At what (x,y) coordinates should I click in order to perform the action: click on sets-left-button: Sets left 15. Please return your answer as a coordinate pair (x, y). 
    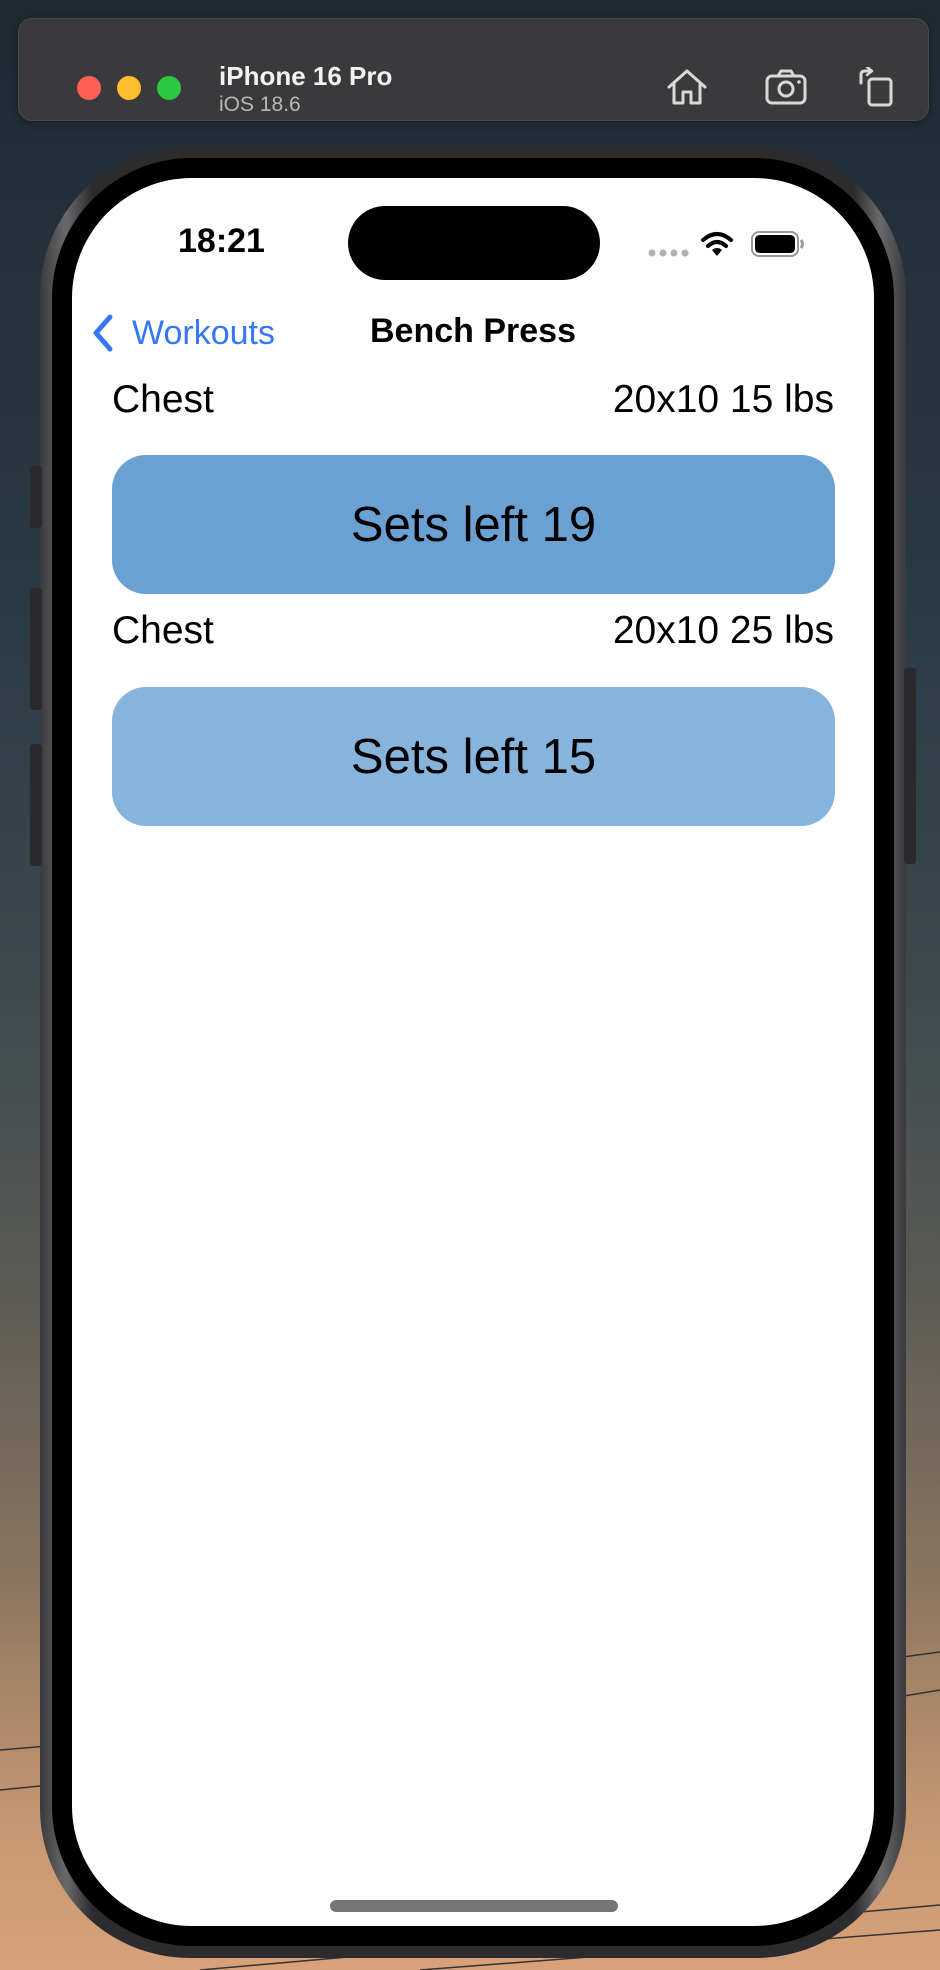
    Looking at the image, I should click on (473, 756).